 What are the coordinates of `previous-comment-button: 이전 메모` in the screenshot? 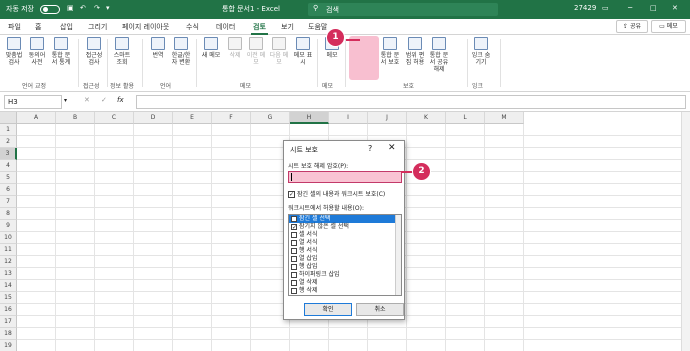 It's located at (256, 51).